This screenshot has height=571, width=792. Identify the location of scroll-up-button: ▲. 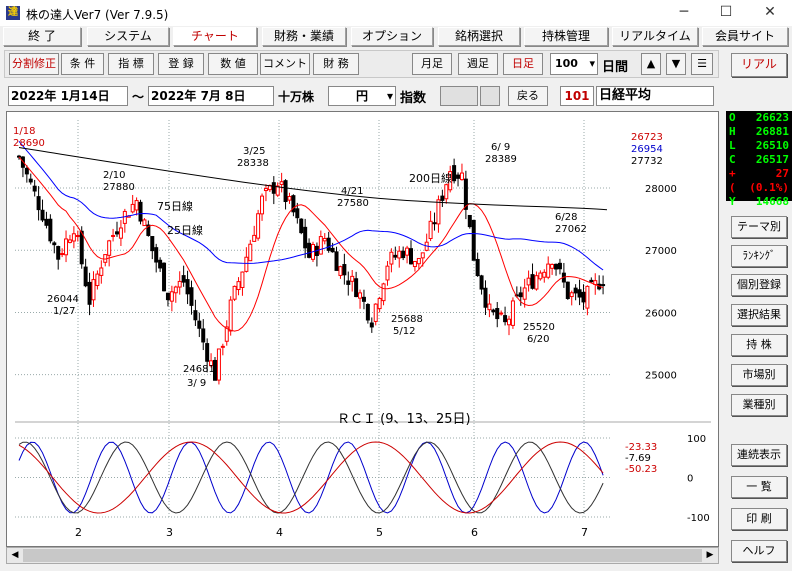
(651, 64).